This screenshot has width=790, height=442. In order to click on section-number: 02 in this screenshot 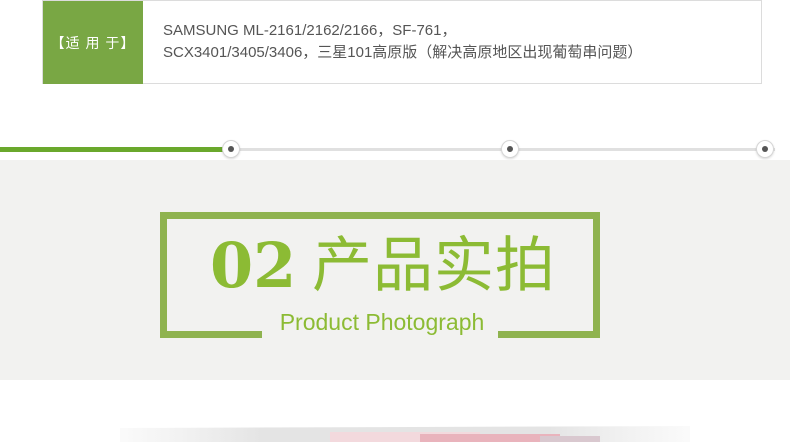, I will do `click(253, 265)`.